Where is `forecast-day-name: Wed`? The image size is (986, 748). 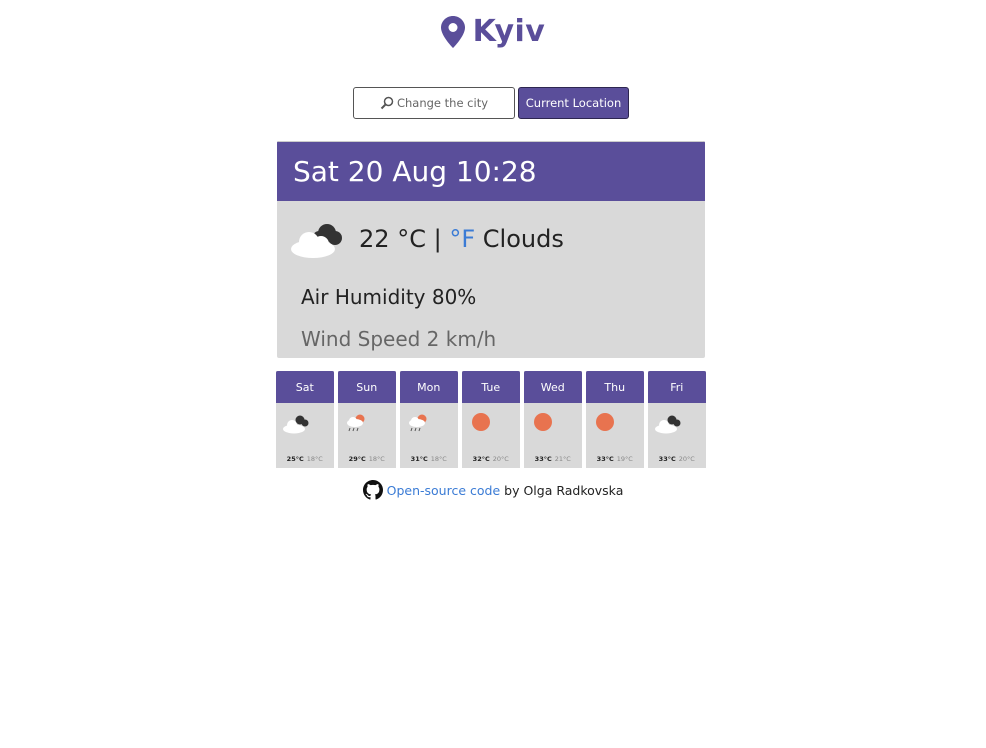
forecast-day-name: Wed is located at coordinates (553, 387).